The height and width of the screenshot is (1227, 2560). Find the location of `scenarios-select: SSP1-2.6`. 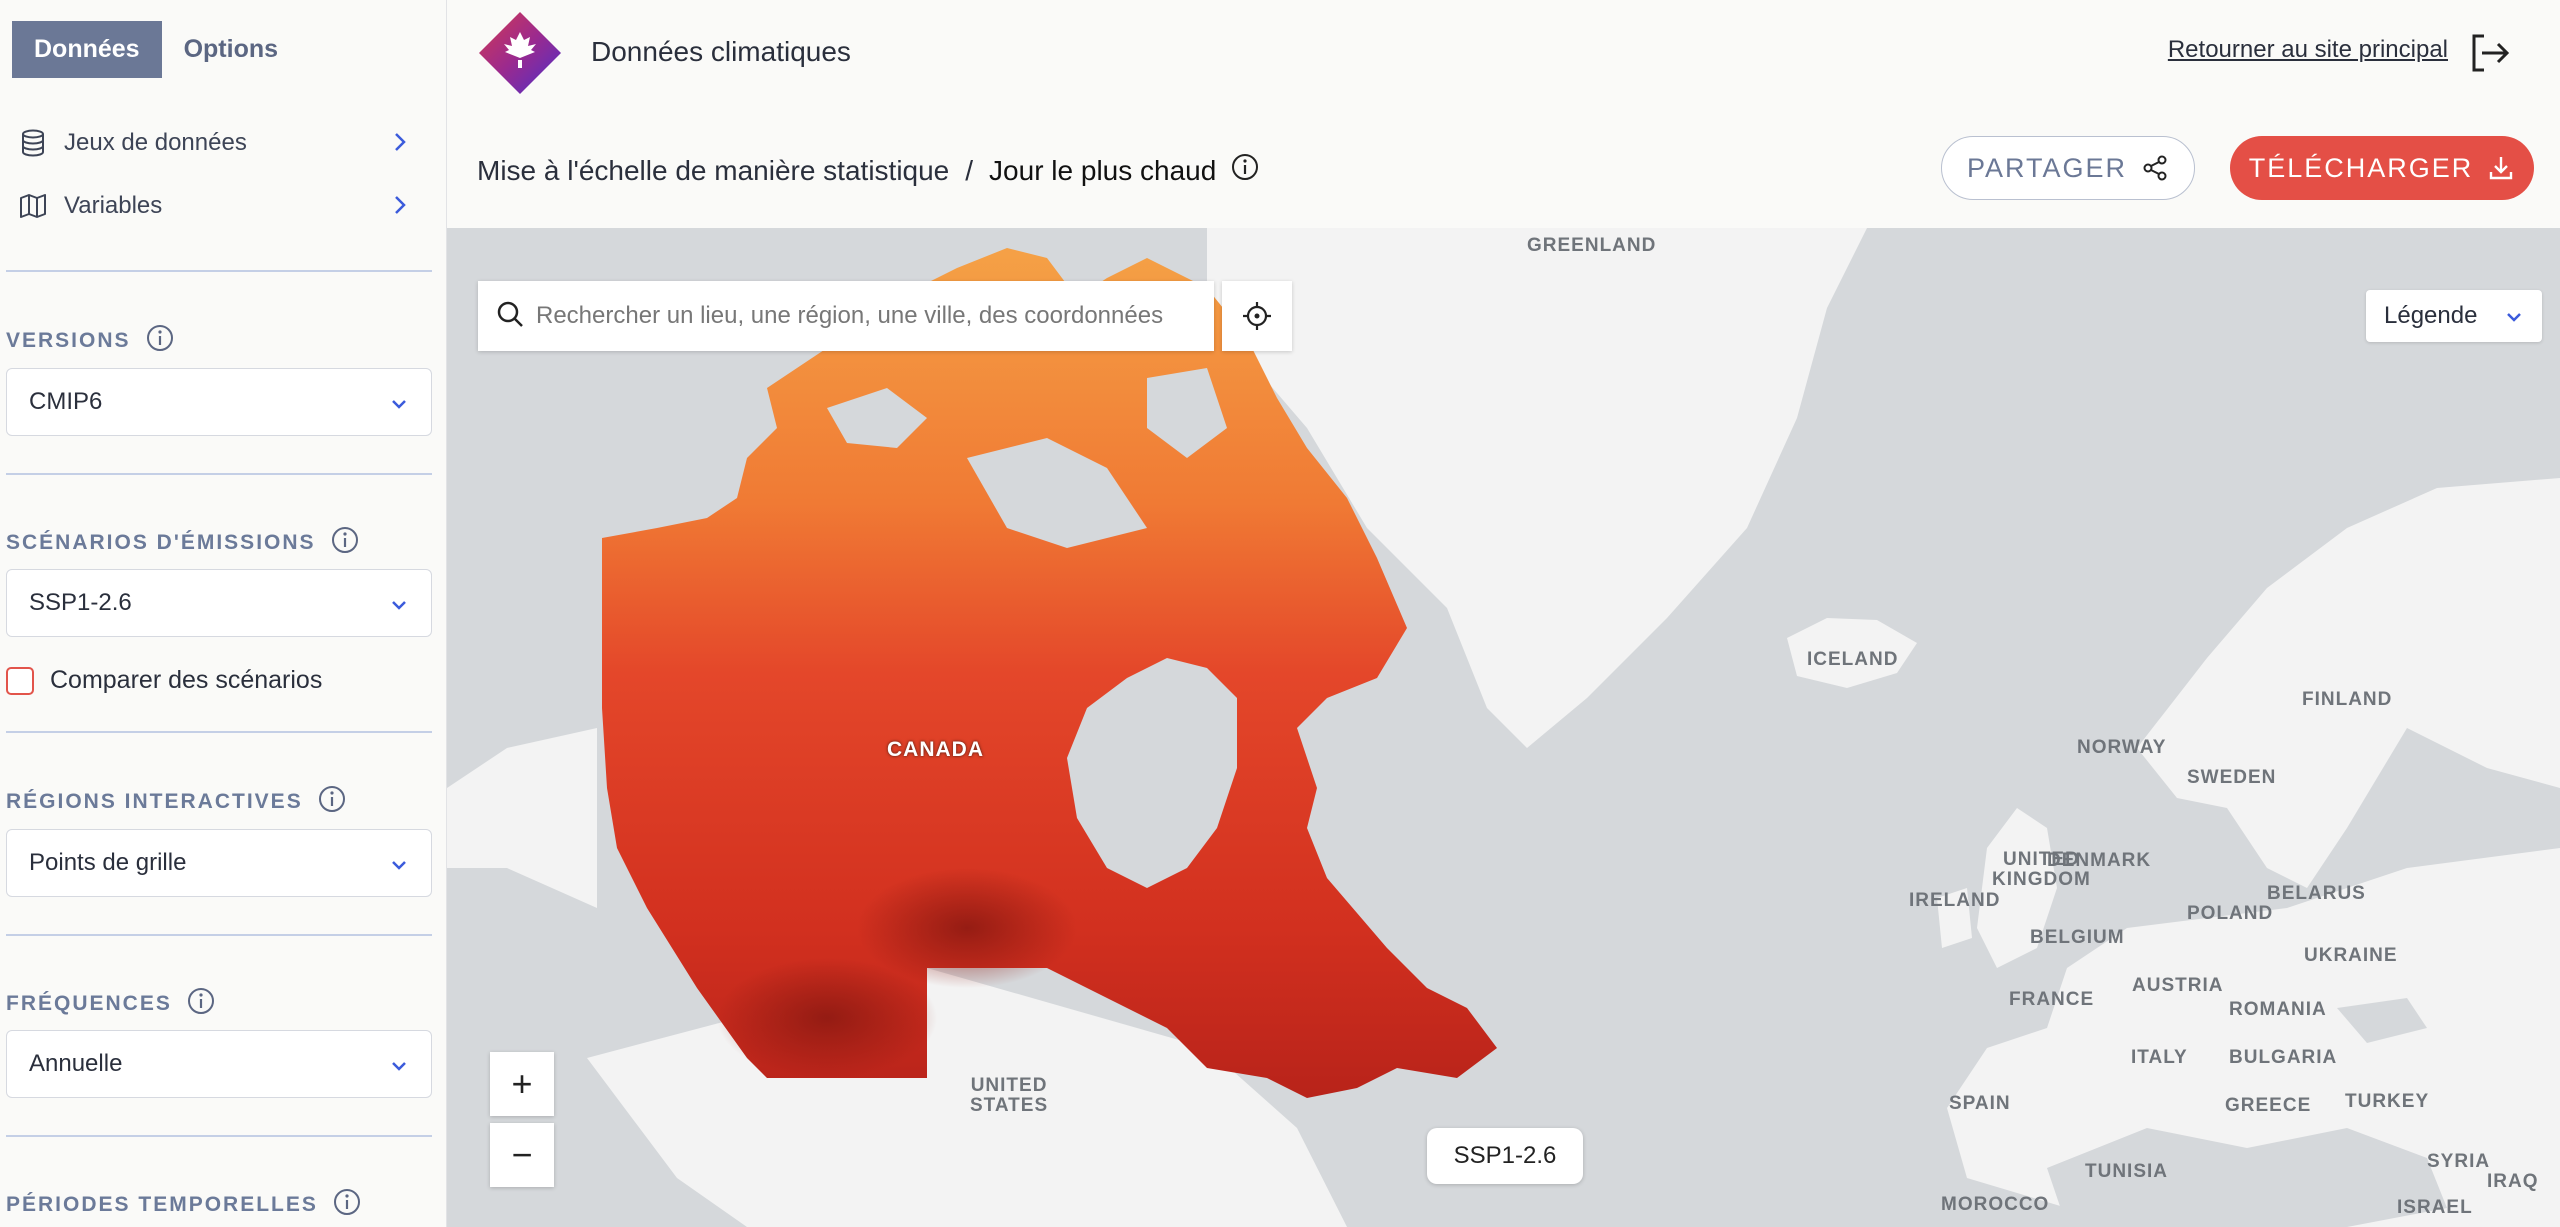

scenarios-select: SSP1-2.6 is located at coordinates (219, 603).